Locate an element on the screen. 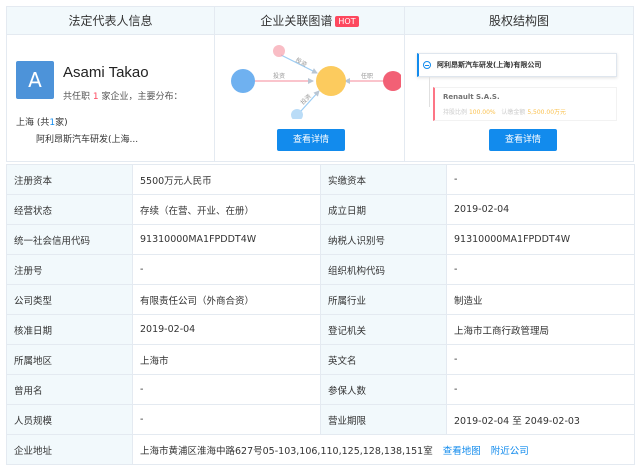 This screenshot has height=465, width=640. field-label: 所属行业 is located at coordinates (383, 299).